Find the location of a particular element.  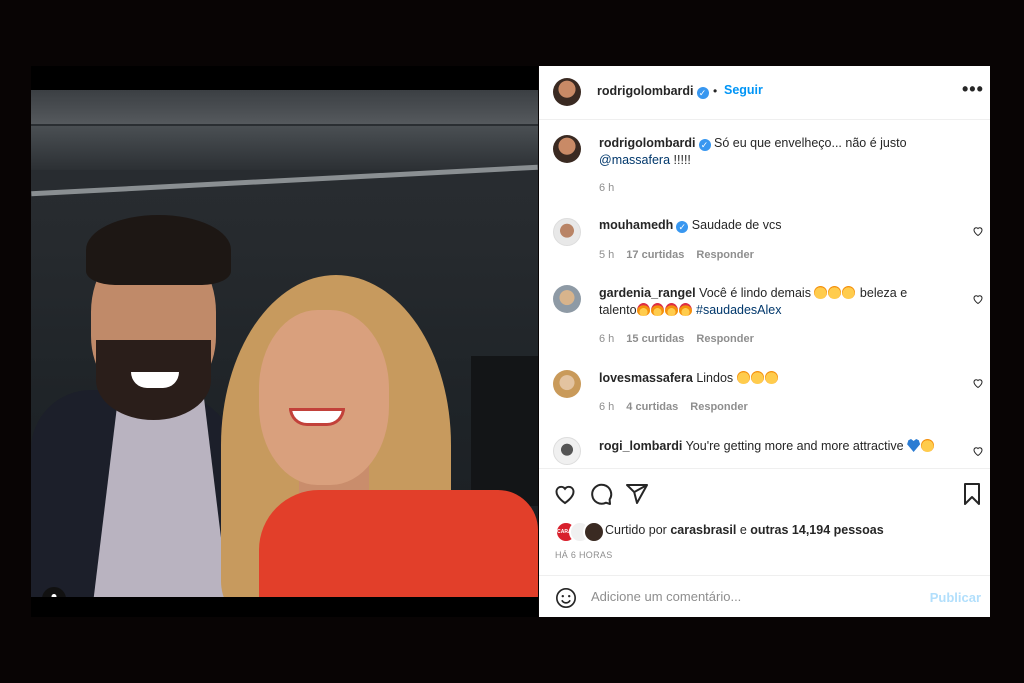

caption-text: Só eu que envelheço... não é justo is located at coordinates (810, 143).